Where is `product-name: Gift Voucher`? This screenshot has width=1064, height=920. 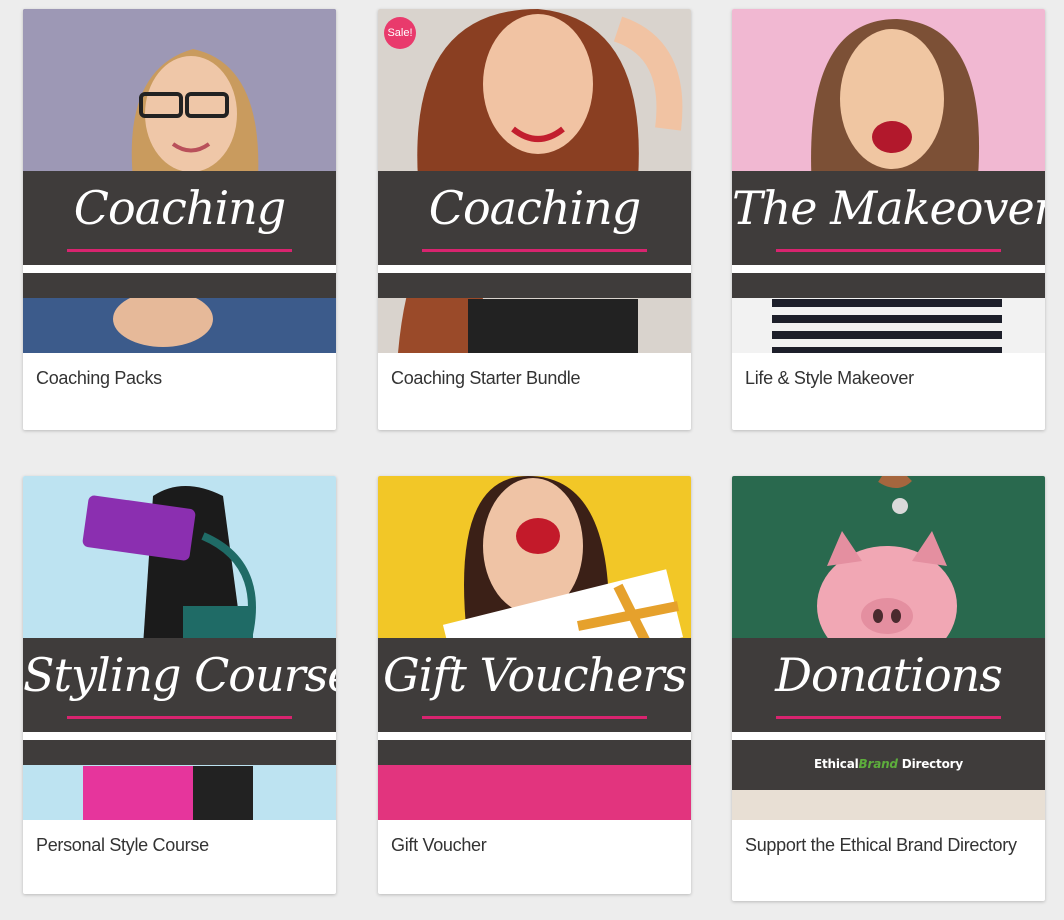 product-name: Gift Voucher is located at coordinates (533, 845).